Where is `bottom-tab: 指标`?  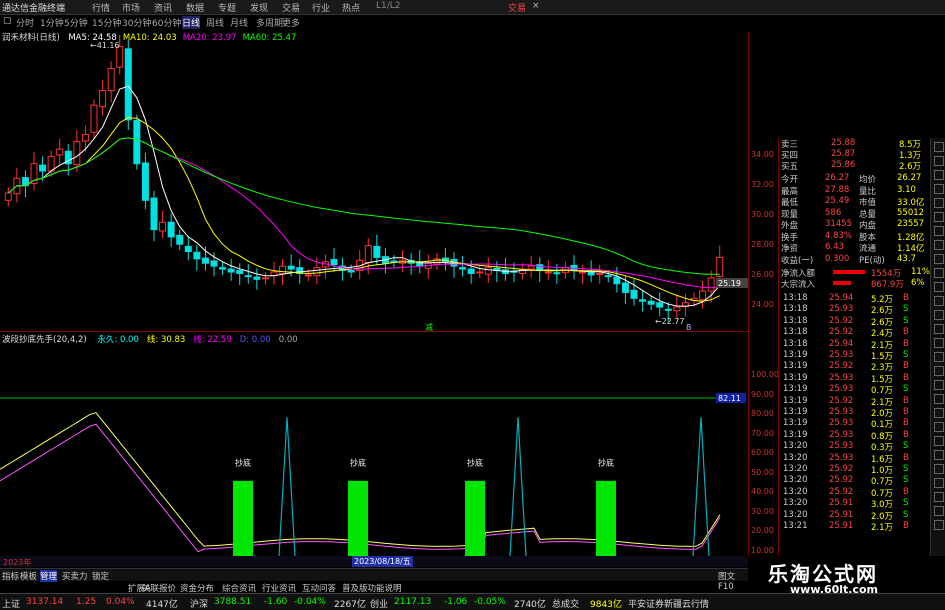
bottom-tab: 指标 is located at coordinates (10, 576).